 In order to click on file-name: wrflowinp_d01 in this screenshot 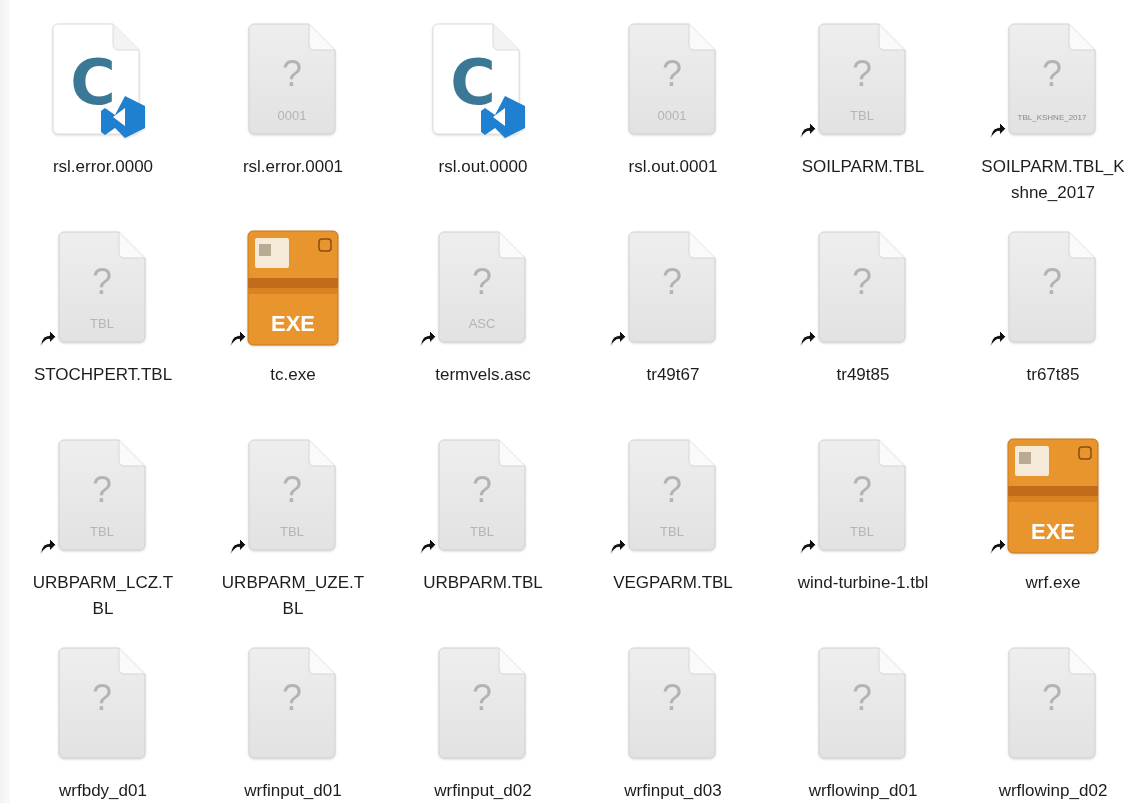, I will do `click(863, 790)`.